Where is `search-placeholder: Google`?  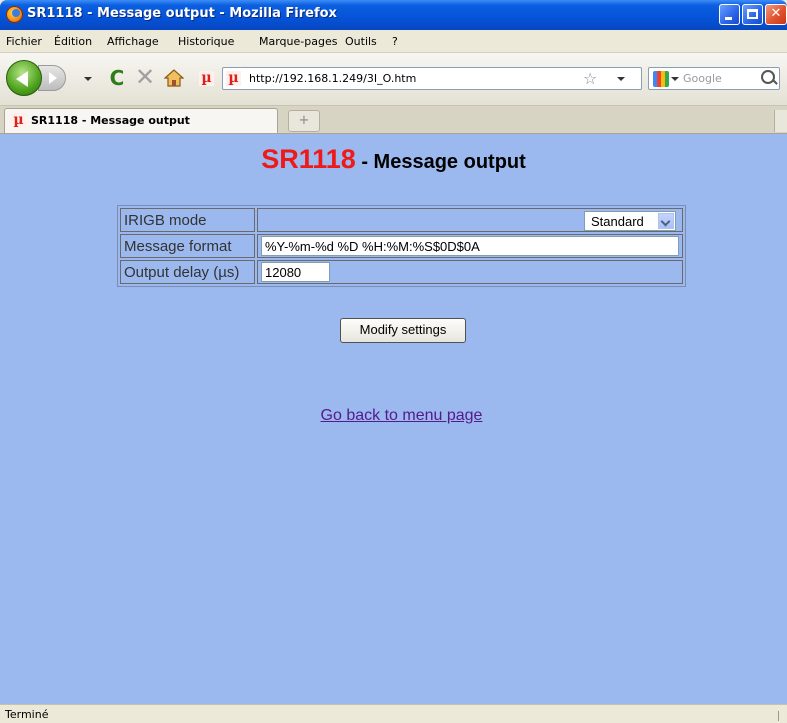 search-placeholder: Google is located at coordinates (702, 78).